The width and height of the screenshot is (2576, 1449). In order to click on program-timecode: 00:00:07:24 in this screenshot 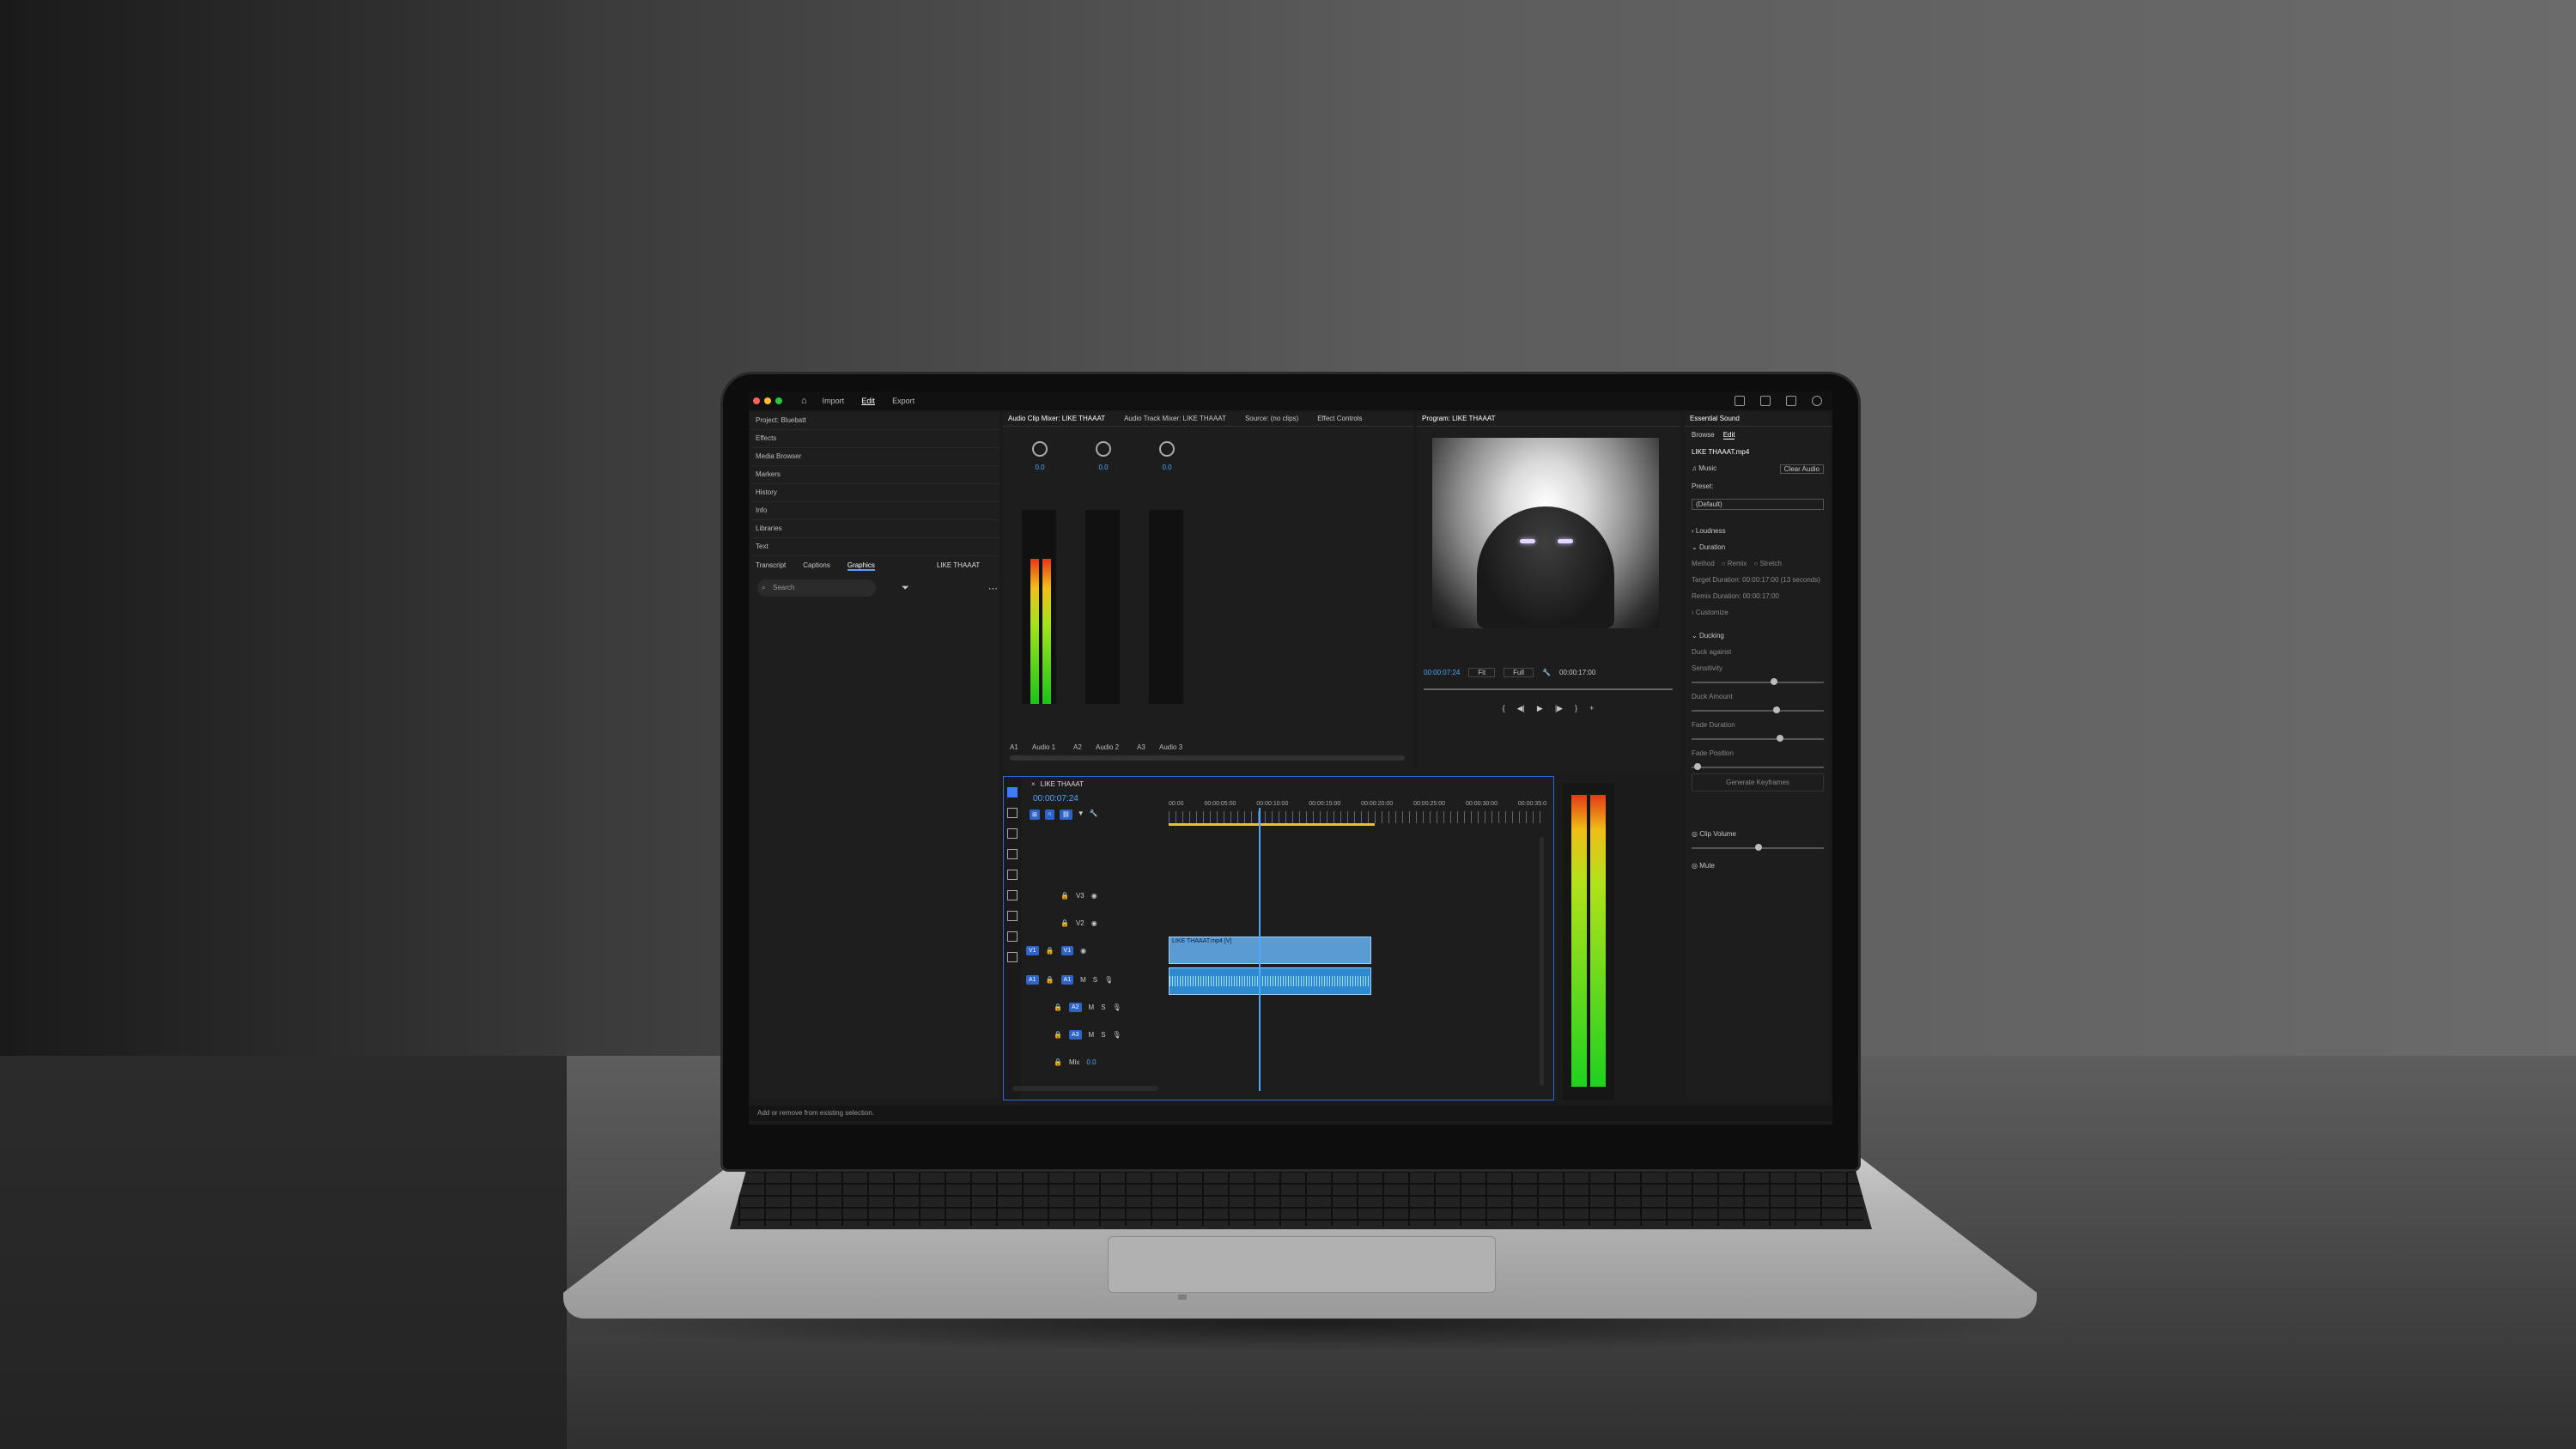, I will do `click(1442, 672)`.